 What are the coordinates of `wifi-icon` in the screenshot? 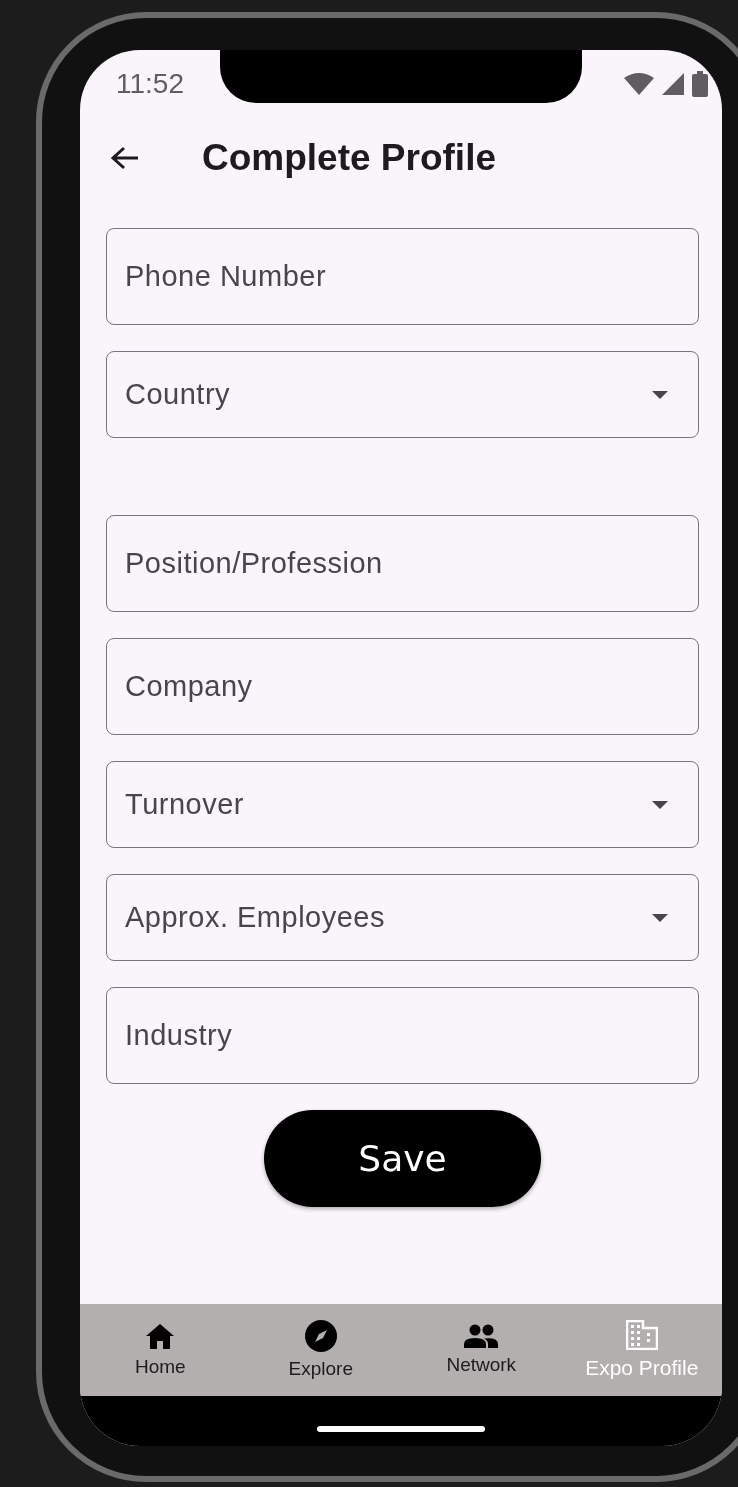 It's located at (639, 84).